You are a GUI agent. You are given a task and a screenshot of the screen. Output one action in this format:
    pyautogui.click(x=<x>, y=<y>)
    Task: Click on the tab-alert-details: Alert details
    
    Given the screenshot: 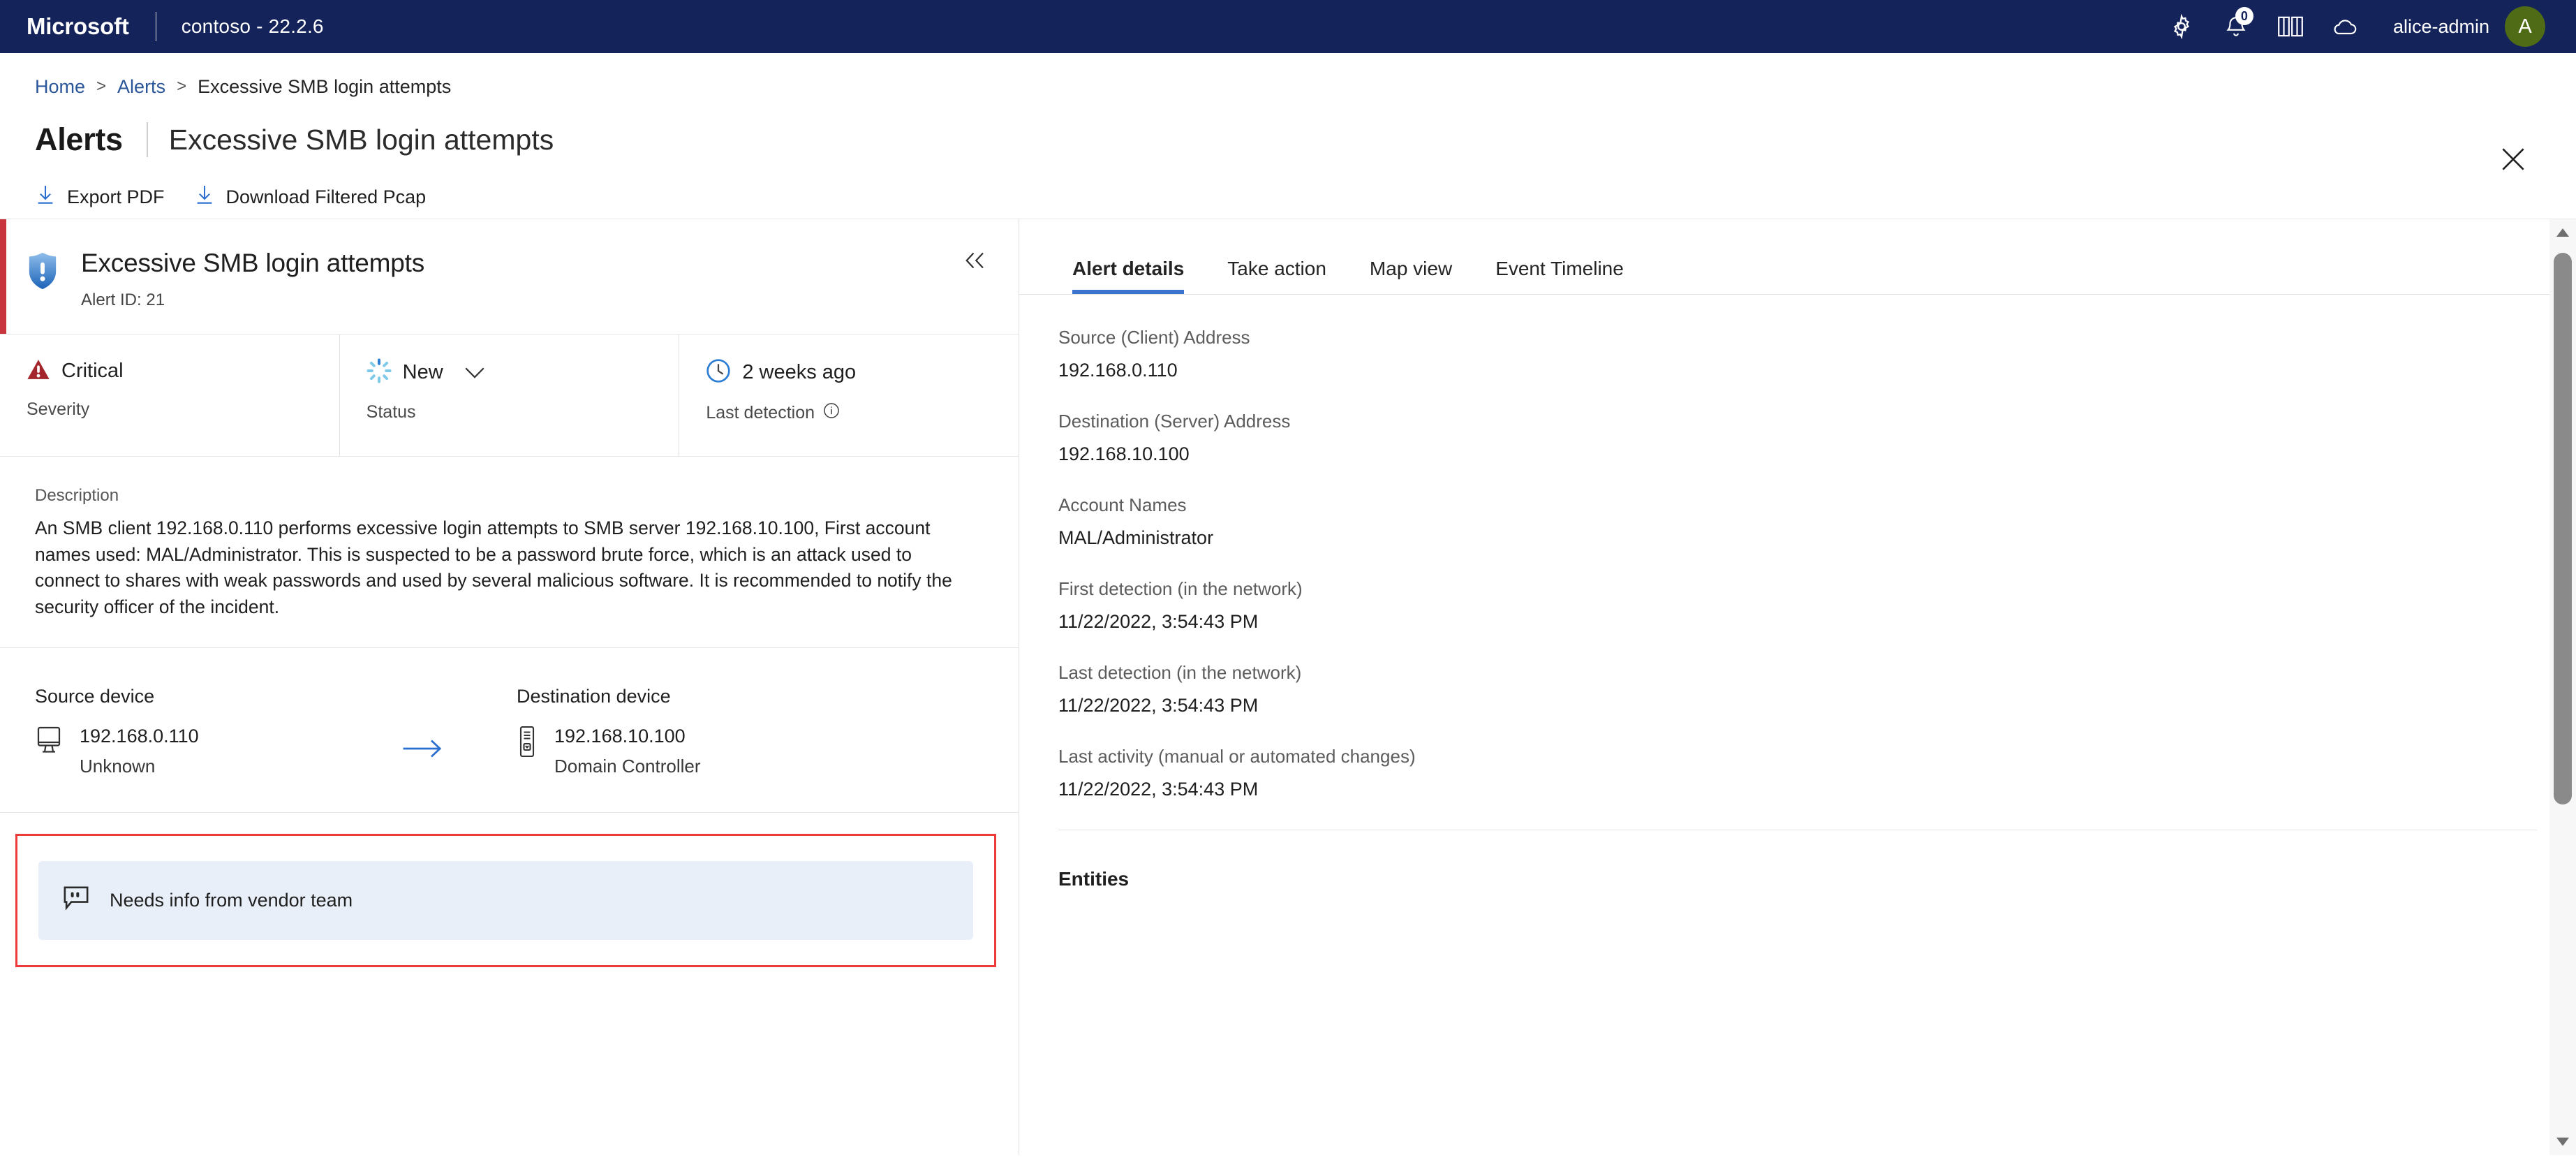 What is the action you would take?
    pyautogui.click(x=1128, y=276)
    